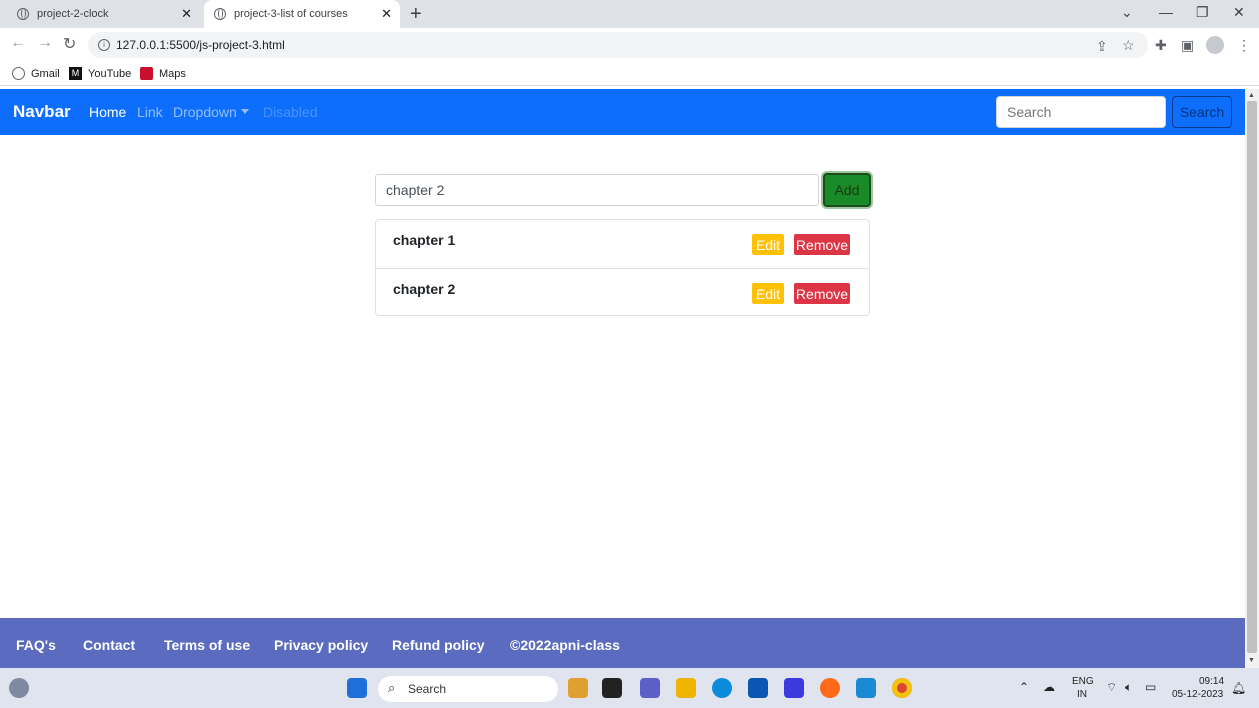 The image size is (1259, 708). I want to click on tab-project-3-list-of-courses: project-3-list of courses ✕, so click(302, 14).